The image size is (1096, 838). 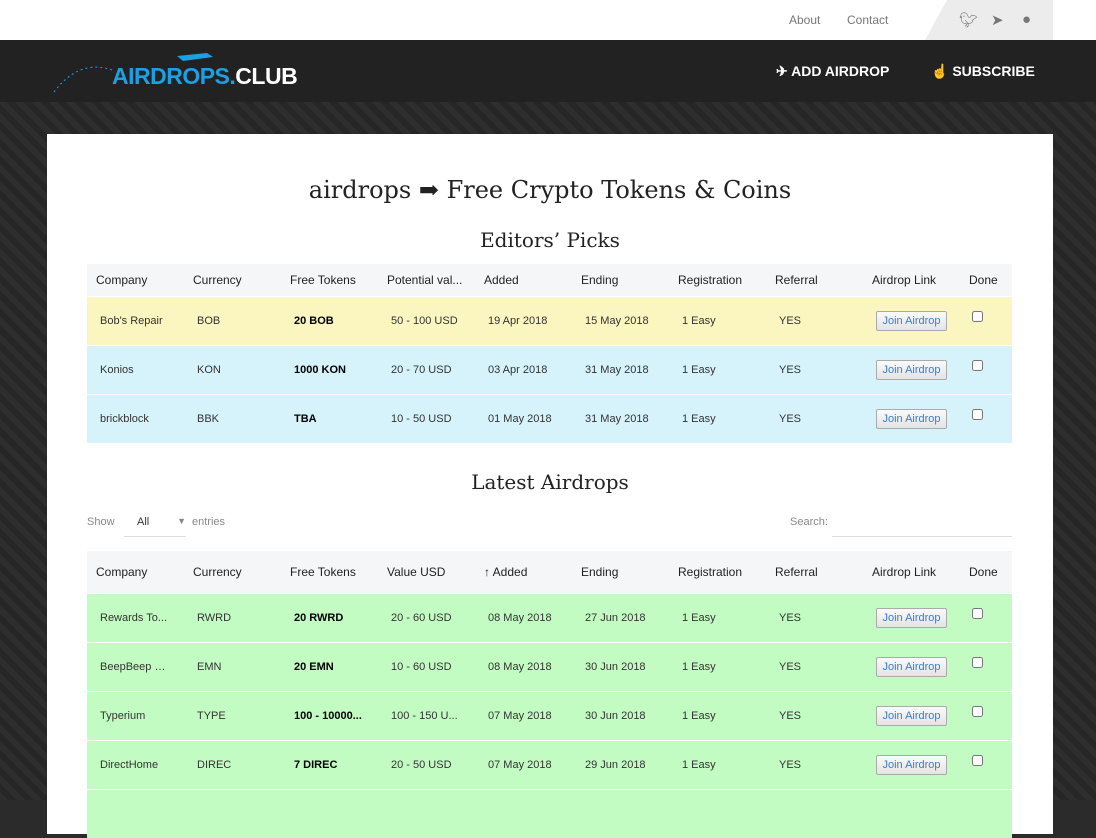 I want to click on cell-value: 20 - 60 USD, so click(x=426, y=617).